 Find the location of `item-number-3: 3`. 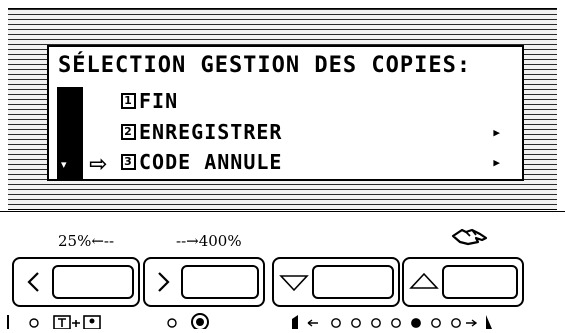

item-number-3: 3 is located at coordinates (128, 162).